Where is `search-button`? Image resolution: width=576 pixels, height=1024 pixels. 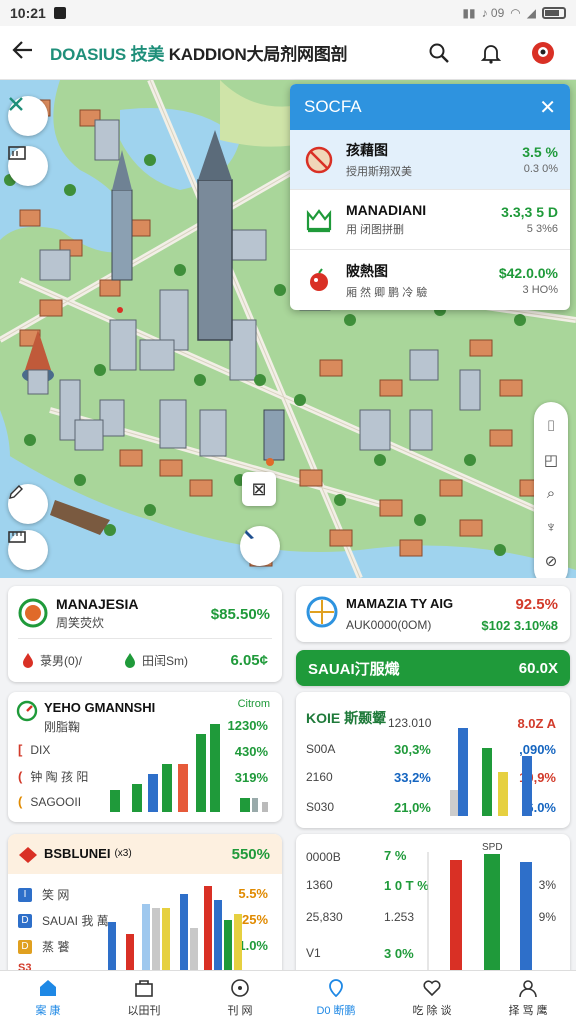
search-button is located at coordinates (439, 53).